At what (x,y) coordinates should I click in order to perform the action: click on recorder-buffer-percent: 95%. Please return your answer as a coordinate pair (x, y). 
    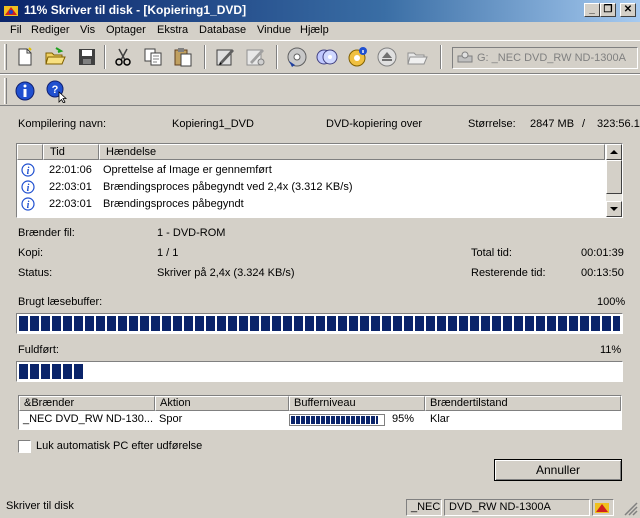
    Looking at the image, I should click on (403, 419).